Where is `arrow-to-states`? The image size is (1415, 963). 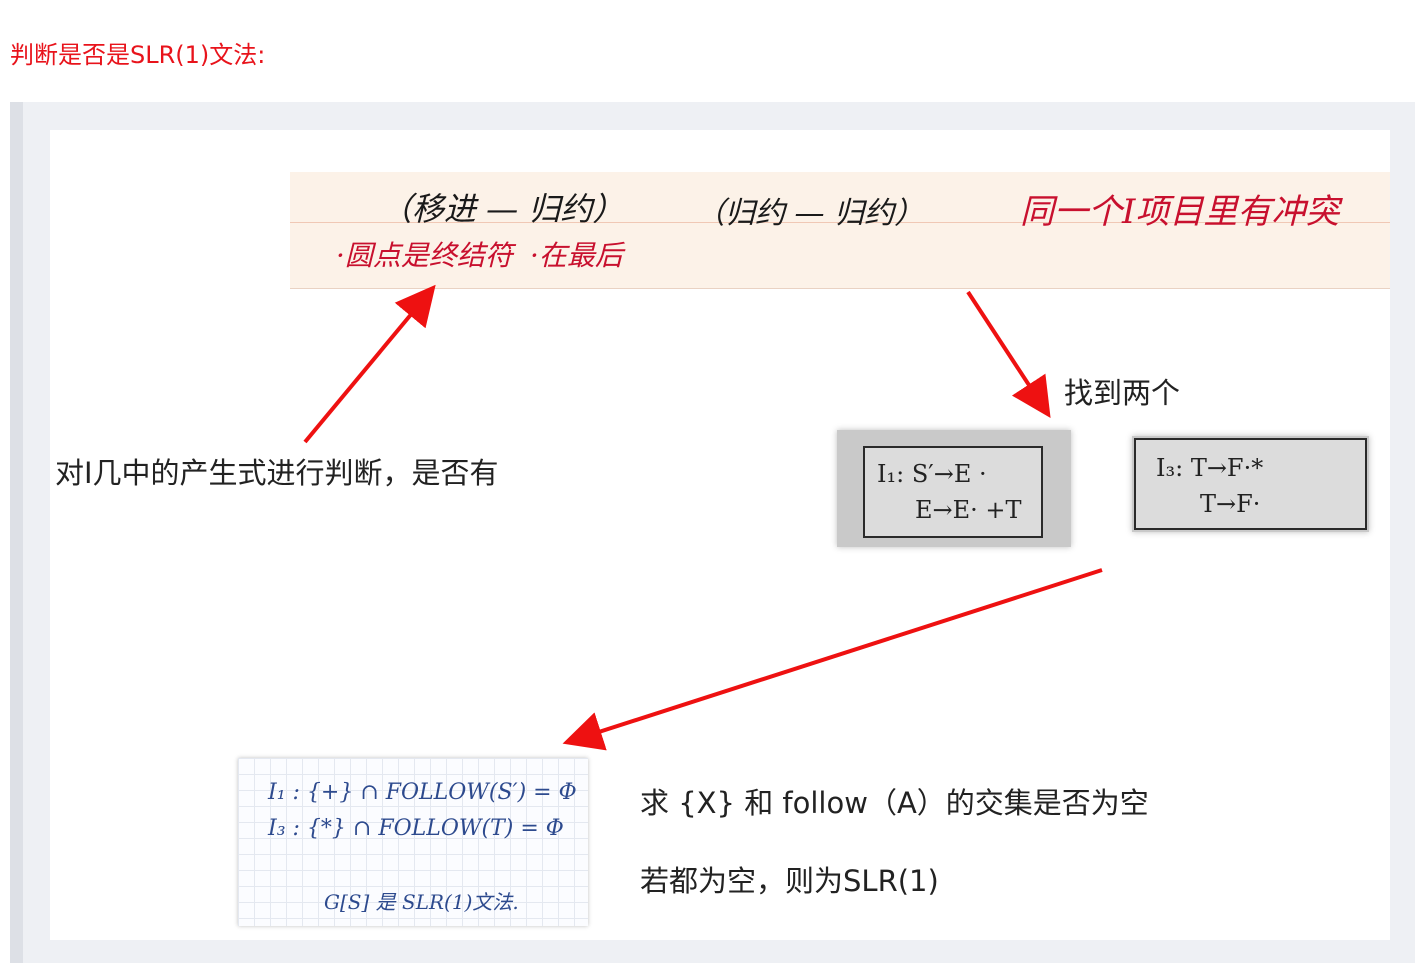 arrow-to-states is located at coordinates (1008, 354).